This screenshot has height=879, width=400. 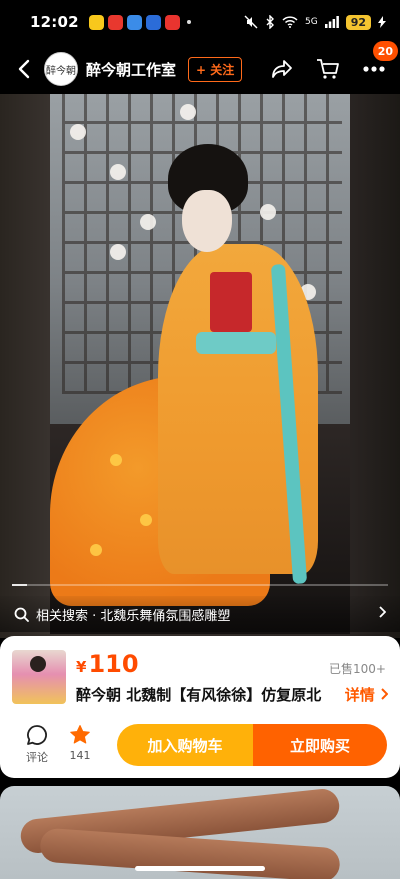 What do you see at coordinates (207, 221) in the screenshot?
I see `face` at bounding box center [207, 221].